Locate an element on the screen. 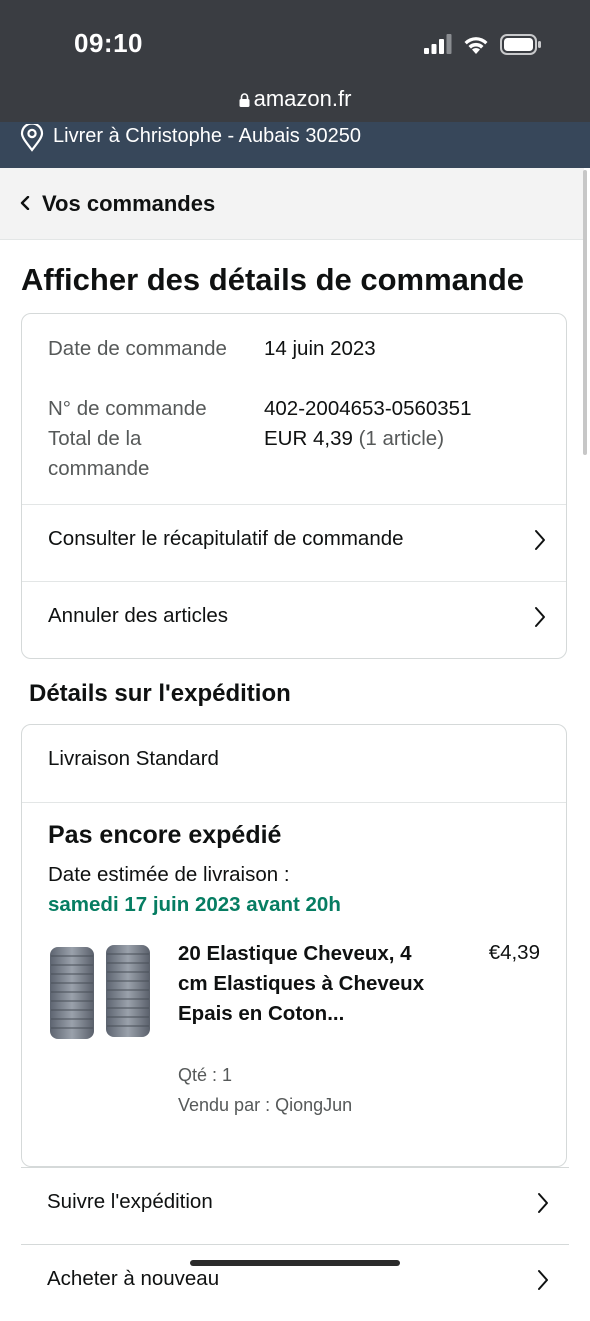 The width and height of the screenshot is (590, 1321). wifi-icon is located at coordinates (476, 45).